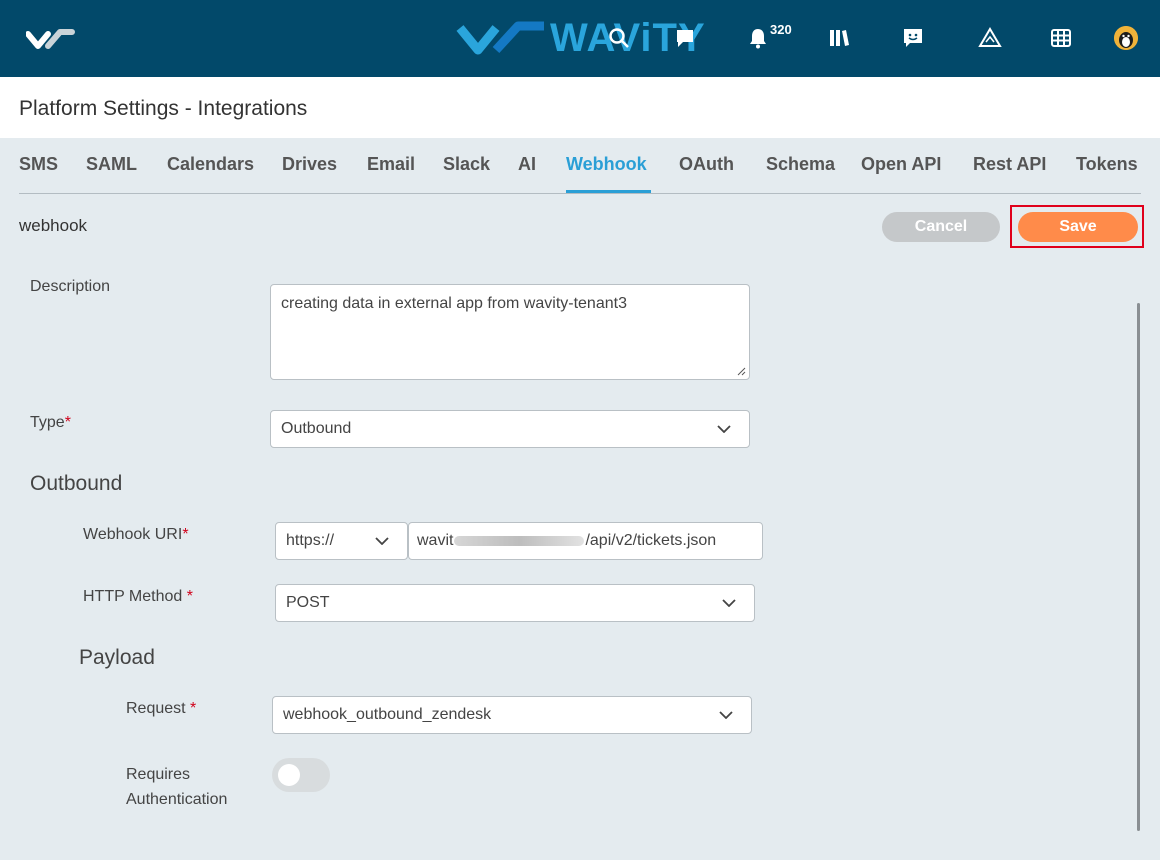 This screenshot has width=1160, height=860. Describe the element at coordinates (781, 29) in the screenshot. I see `notification-badge: 320` at that location.